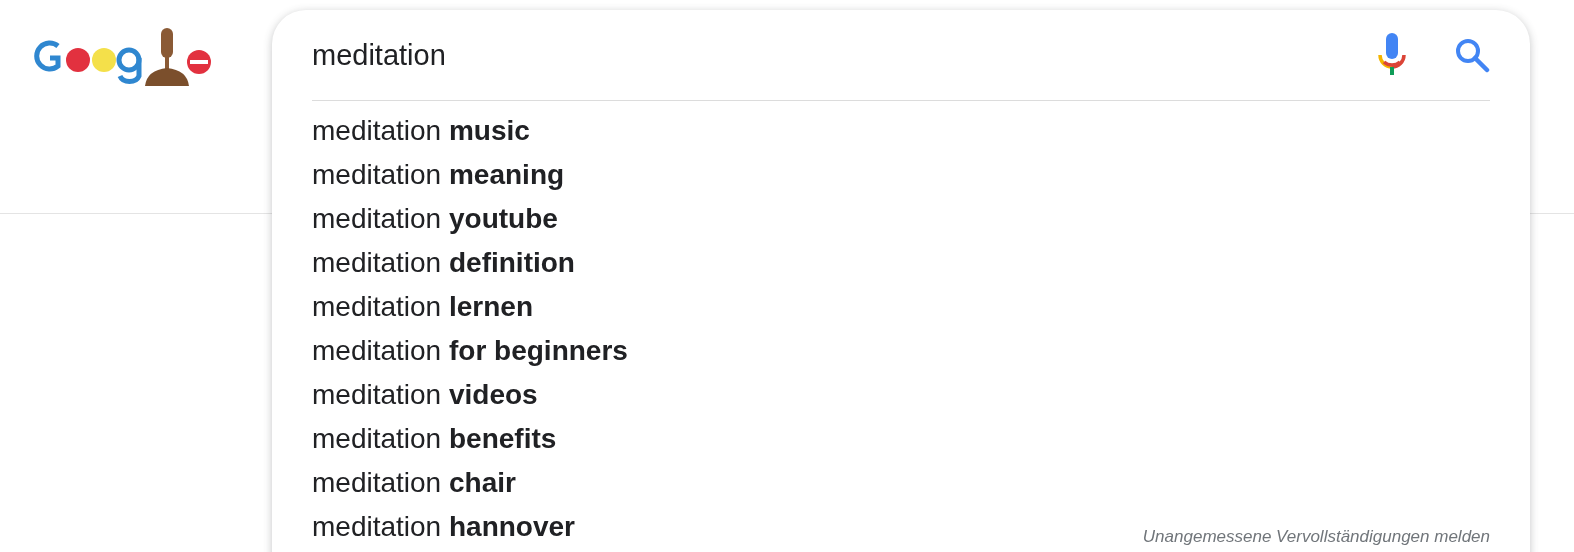 This screenshot has height=552, width=1574. What do you see at coordinates (901, 307) in the screenshot?
I see `suggestion-item: meditation lernen` at bounding box center [901, 307].